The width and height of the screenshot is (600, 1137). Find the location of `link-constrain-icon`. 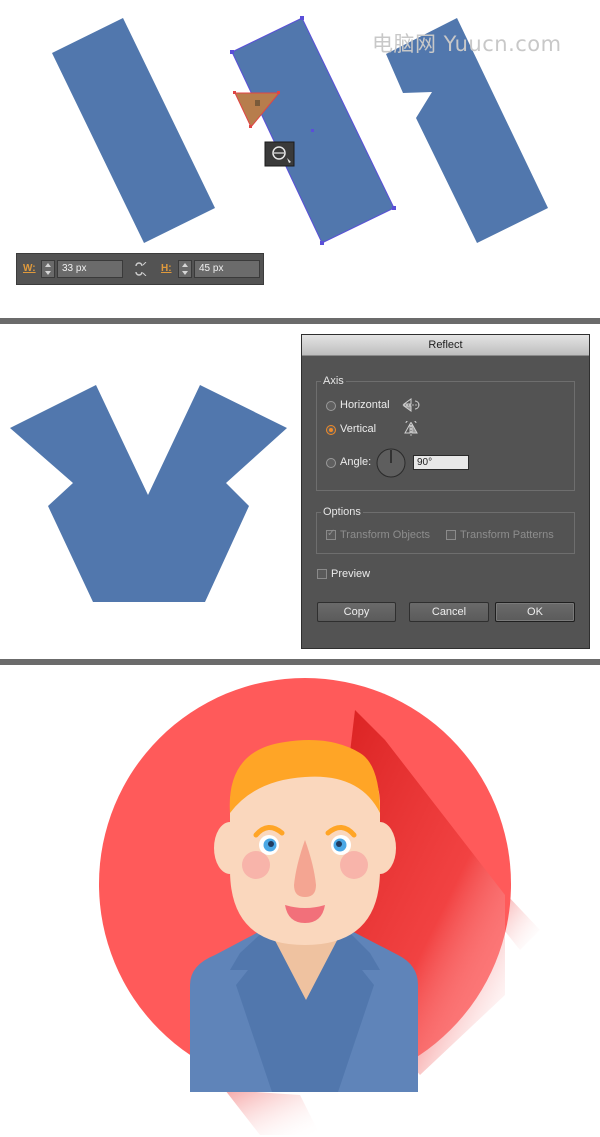

link-constrain-icon is located at coordinates (141, 269).